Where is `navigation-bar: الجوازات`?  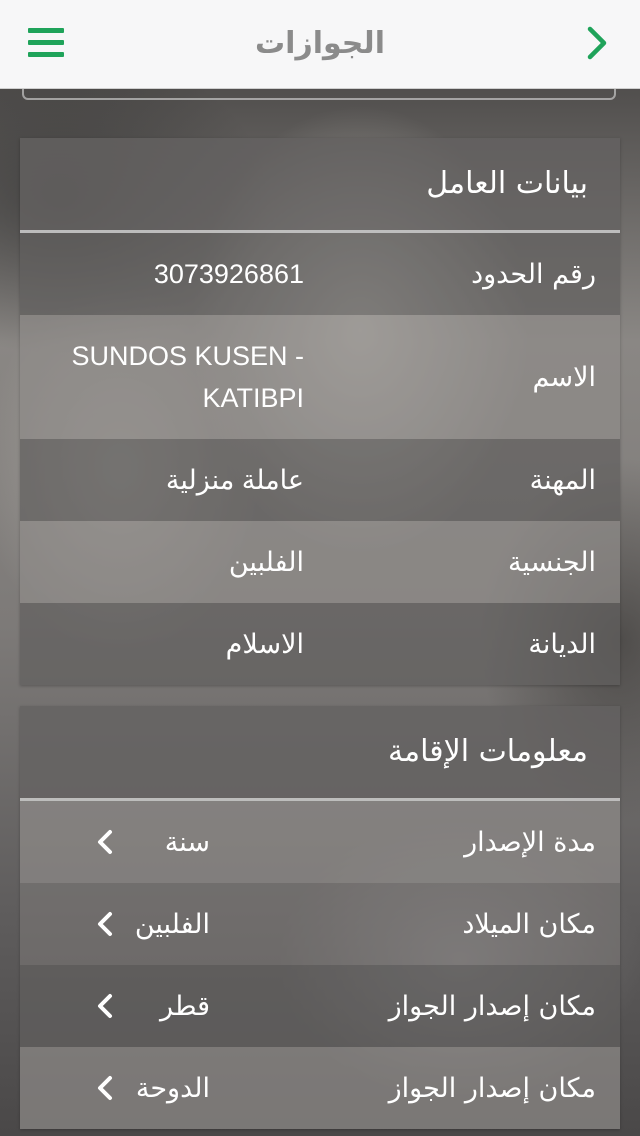
navigation-bar: الجوازات is located at coordinates (320, 44).